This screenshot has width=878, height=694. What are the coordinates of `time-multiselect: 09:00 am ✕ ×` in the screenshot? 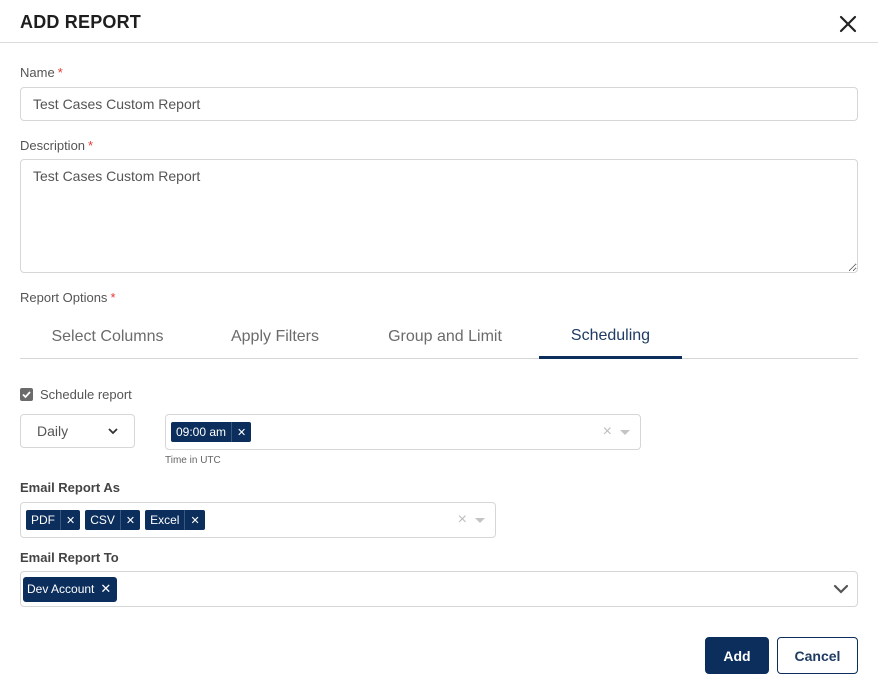 It's located at (403, 432).